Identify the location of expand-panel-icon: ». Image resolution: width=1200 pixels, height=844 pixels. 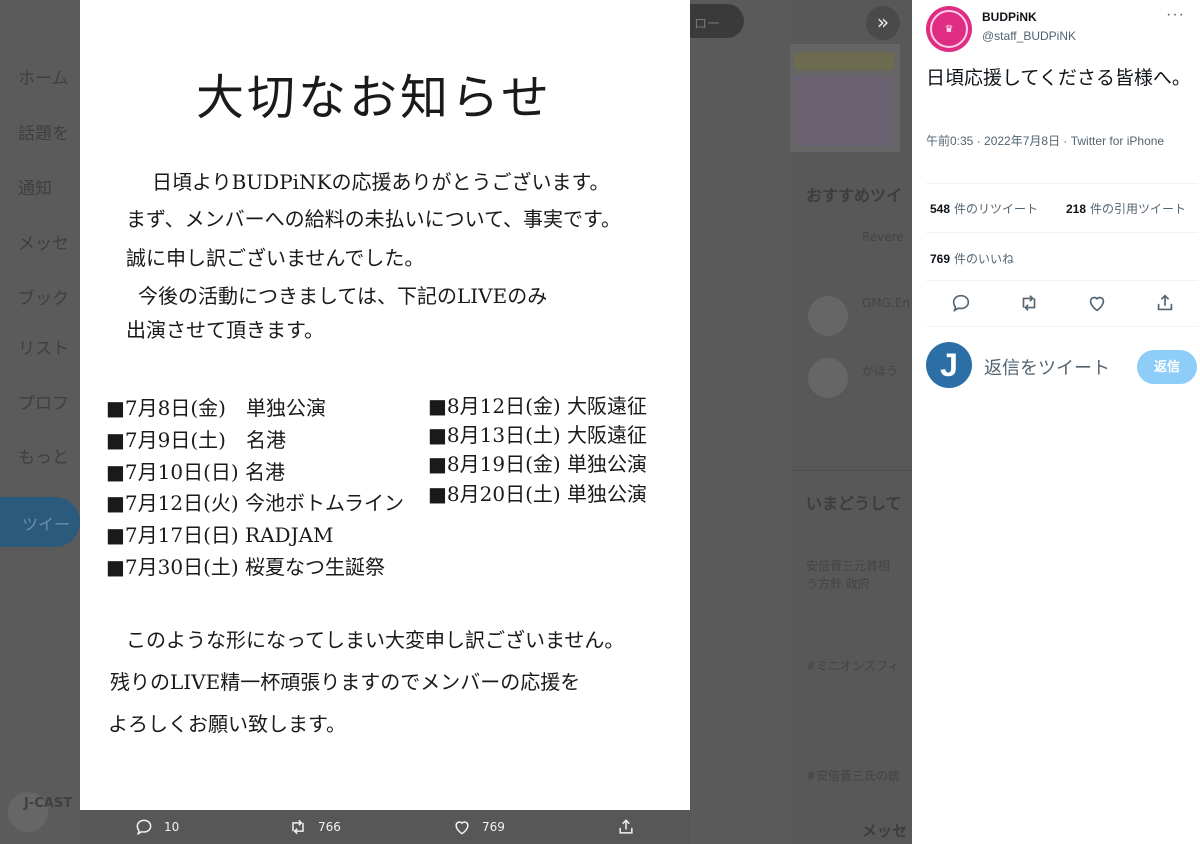
(883, 23).